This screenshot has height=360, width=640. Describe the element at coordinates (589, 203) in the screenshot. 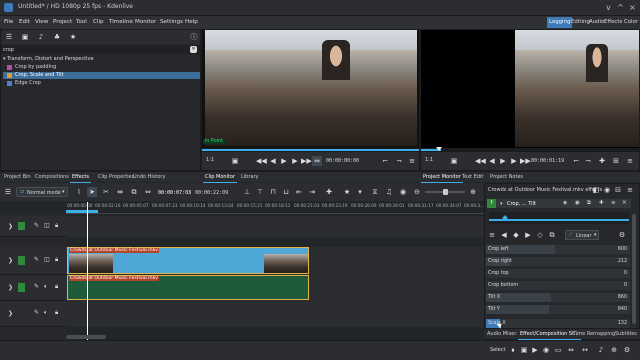

I see `duplicate-icon: ⧉` at that location.